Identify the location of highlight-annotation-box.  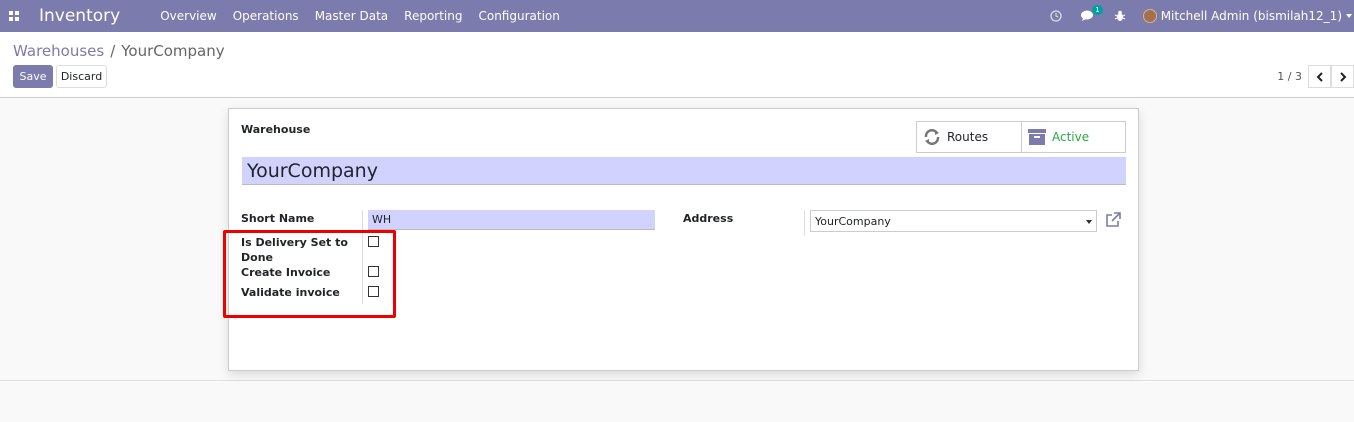
(309, 274).